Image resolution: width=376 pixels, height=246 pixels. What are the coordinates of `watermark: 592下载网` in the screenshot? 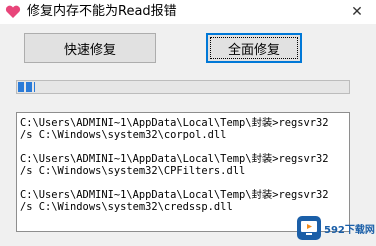 It's located at (336, 230).